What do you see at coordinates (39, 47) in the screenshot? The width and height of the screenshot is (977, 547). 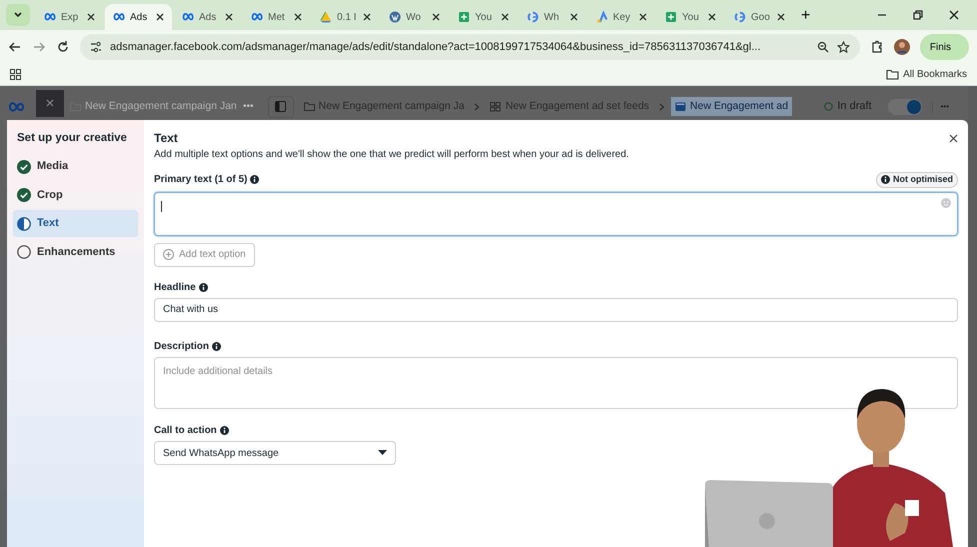 I see `forward-arrow-icon` at bounding box center [39, 47].